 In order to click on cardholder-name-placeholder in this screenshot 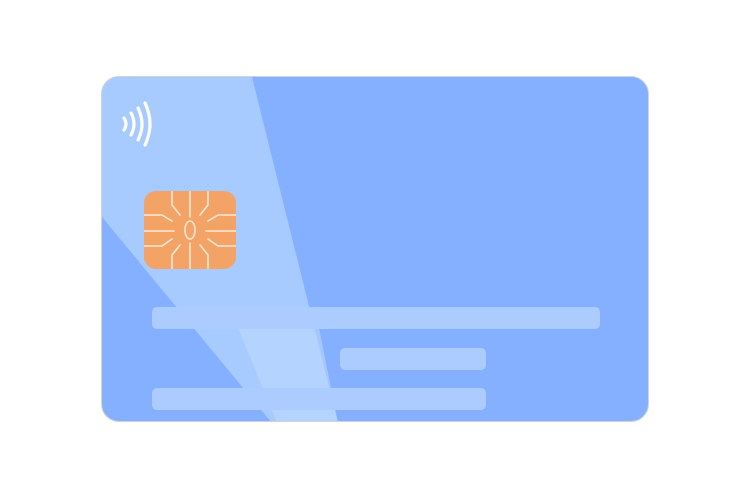, I will do `click(319, 399)`.